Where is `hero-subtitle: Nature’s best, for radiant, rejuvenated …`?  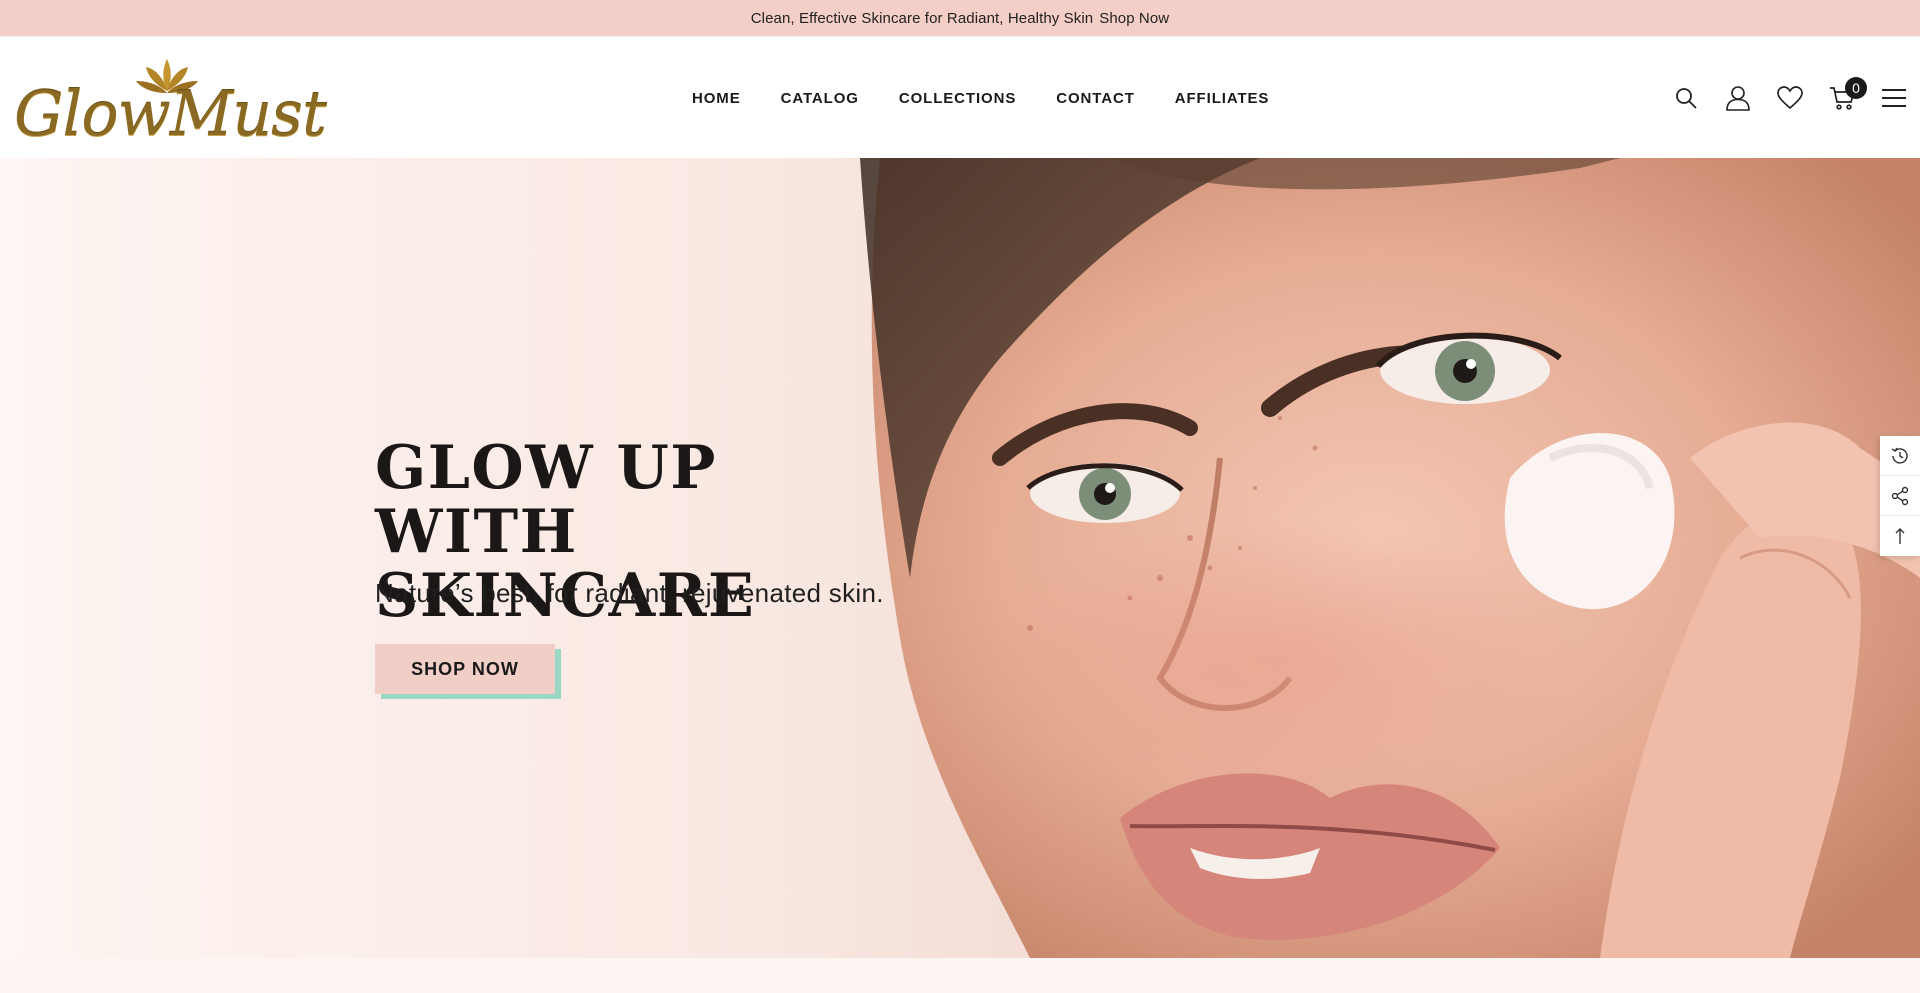 hero-subtitle: Nature’s best, for radiant, rejuvenated … is located at coordinates (629, 593).